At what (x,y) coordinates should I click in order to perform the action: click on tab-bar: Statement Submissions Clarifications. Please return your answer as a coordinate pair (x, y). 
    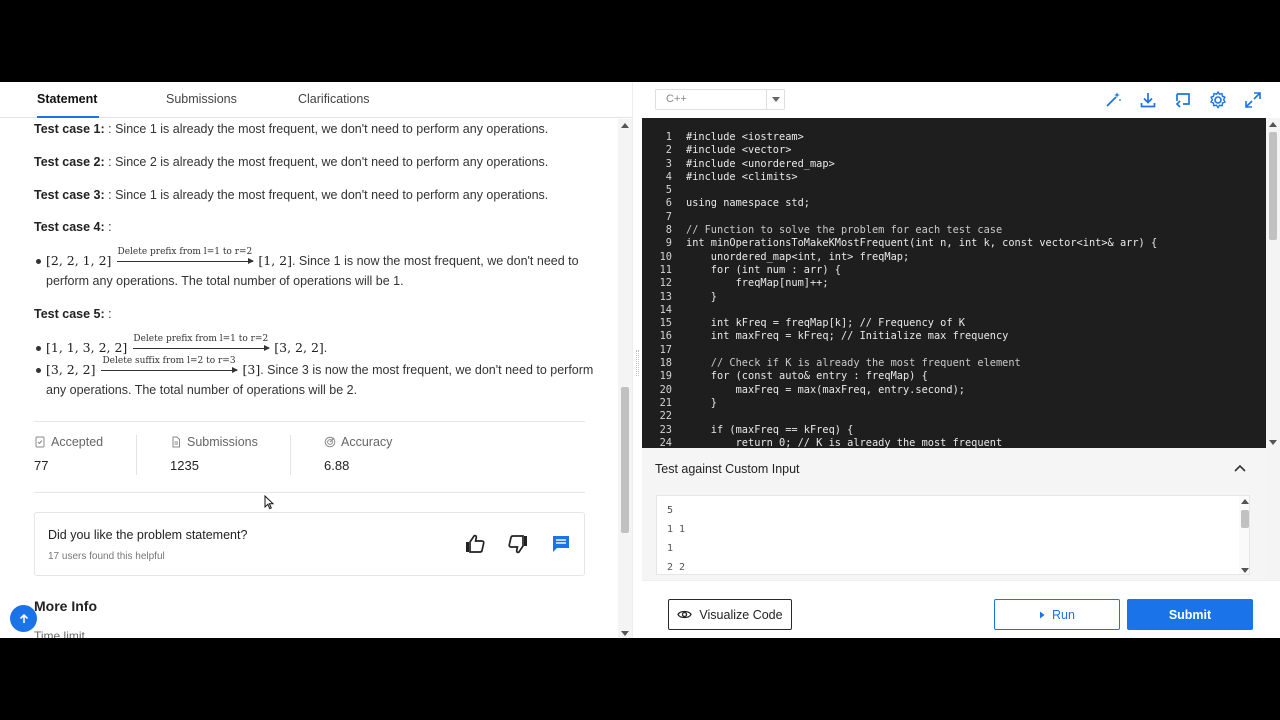
    Looking at the image, I should click on (316, 100).